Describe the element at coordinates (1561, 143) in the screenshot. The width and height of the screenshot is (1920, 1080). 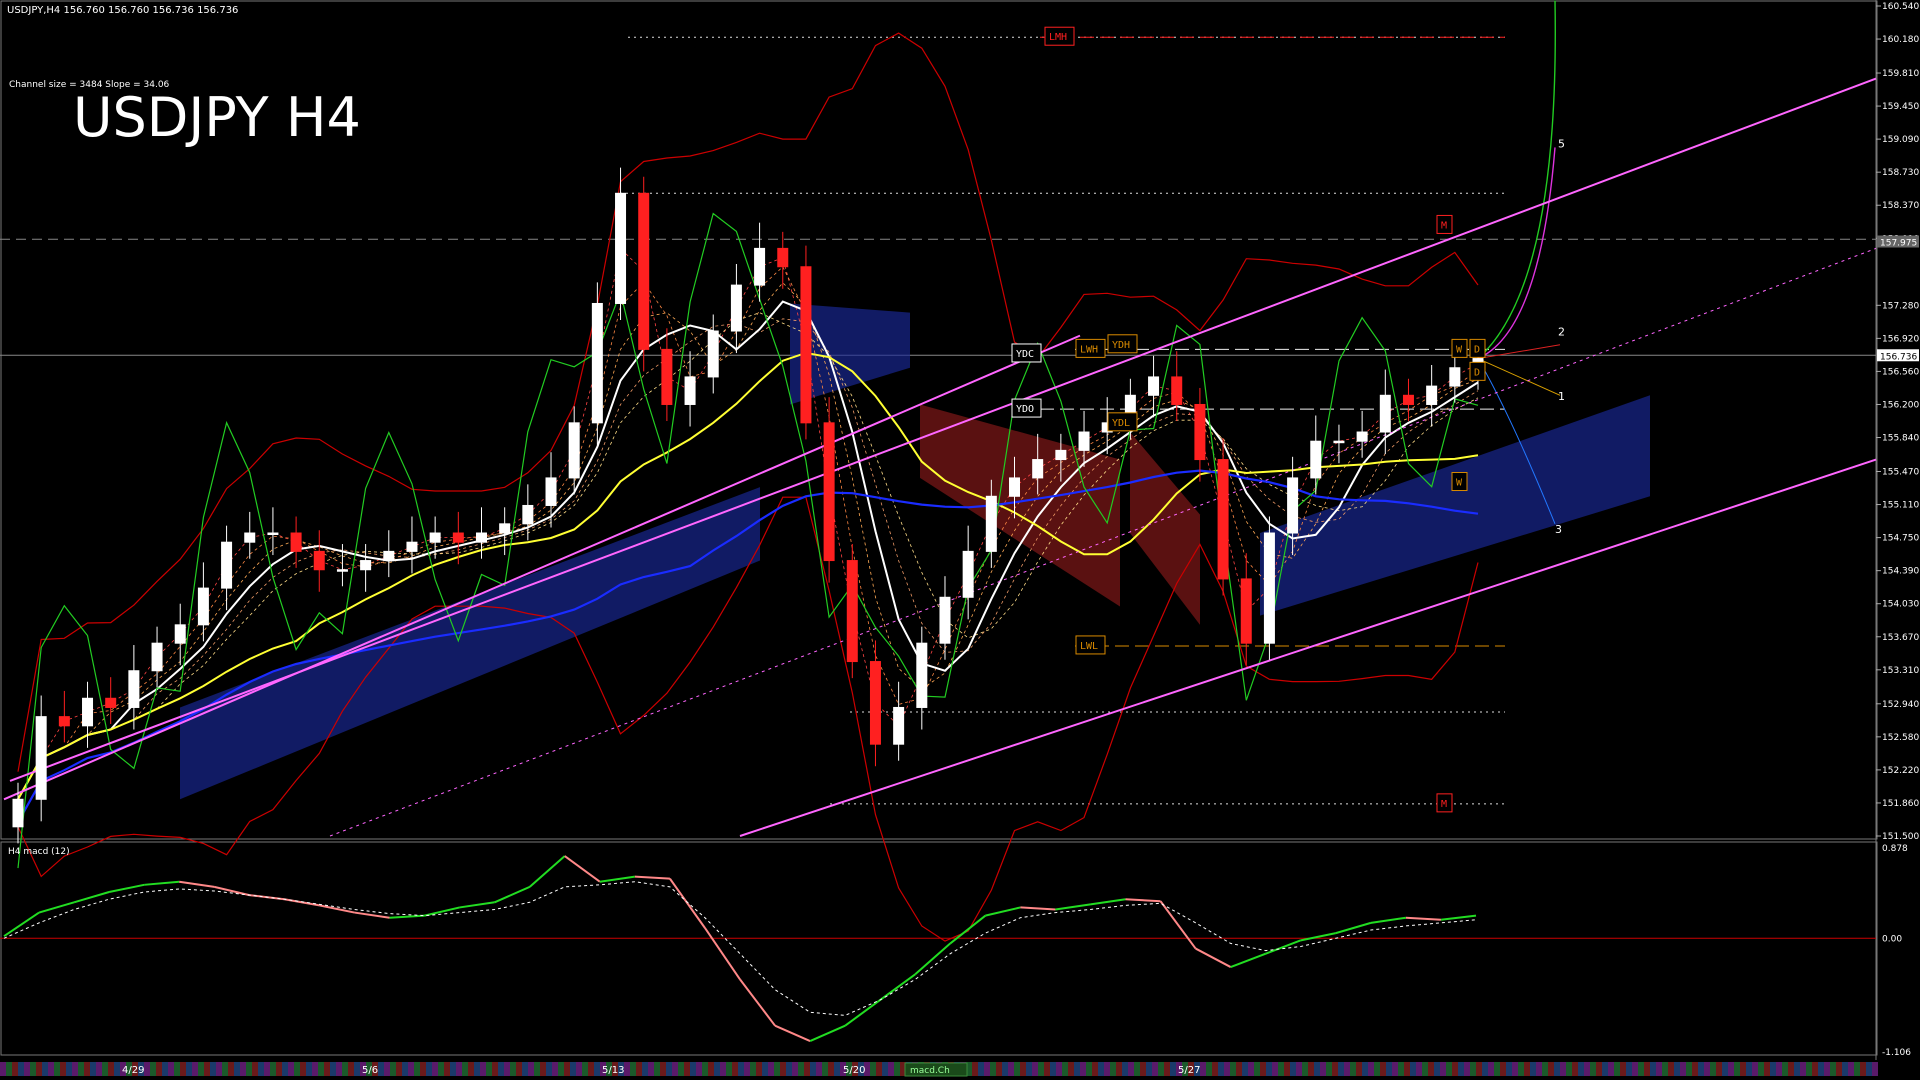
I see `projection-label-5: 5` at that location.